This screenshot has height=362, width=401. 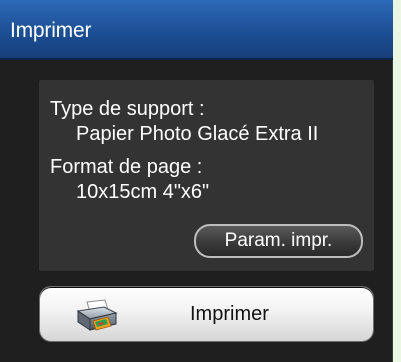 I want to click on page-size-label: Format de page :, so click(x=126, y=167).